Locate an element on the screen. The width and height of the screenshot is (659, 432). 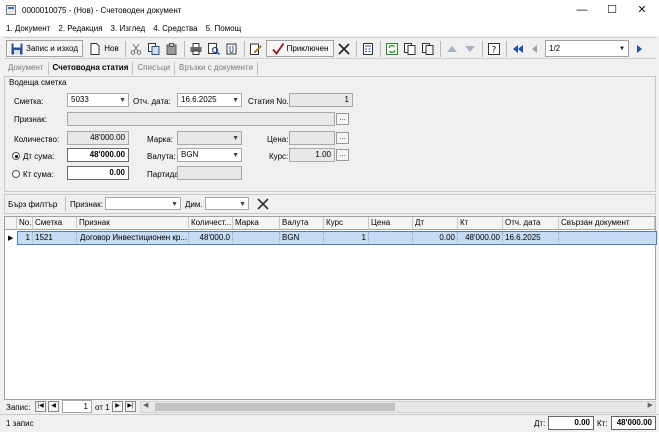
cell-rate: 1 is located at coordinates (346, 238).